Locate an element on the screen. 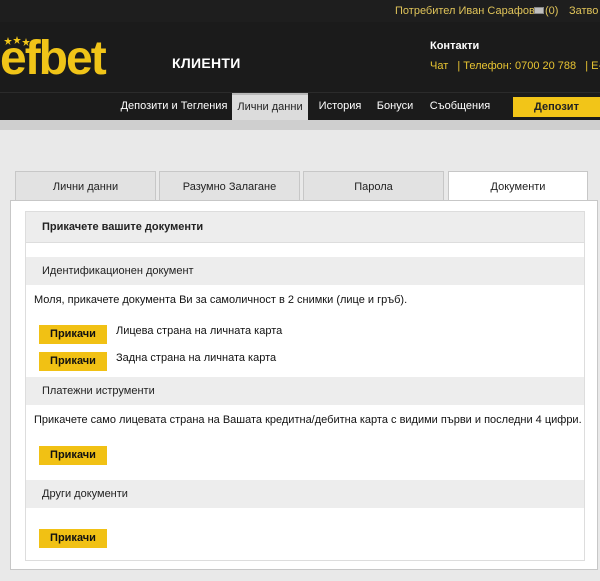 The width and height of the screenshot is (600, 581). tab-personal-data: Лични данни is located at coordinates (85, 186).